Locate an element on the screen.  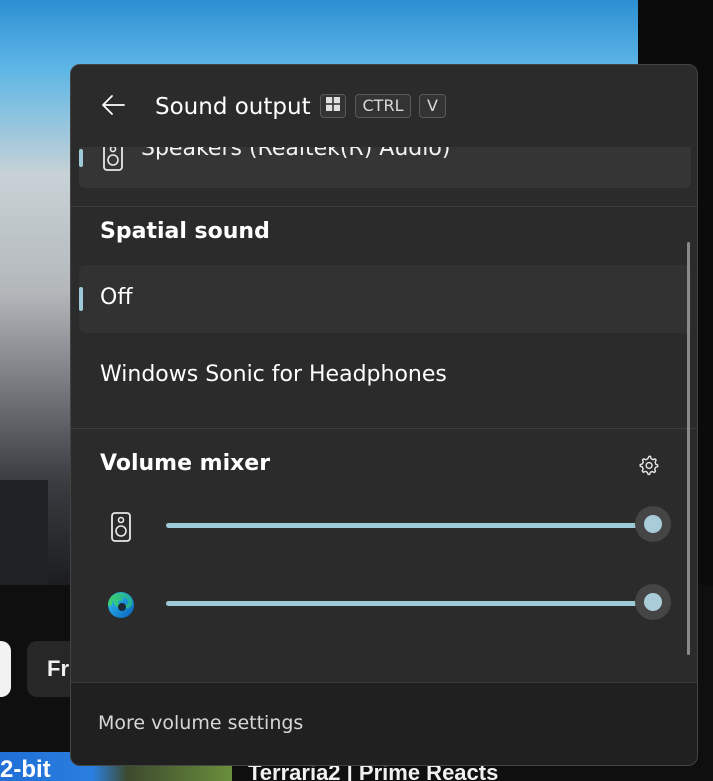
flyout-header: Sound output CTRL V is located at coordinates (384, 107).